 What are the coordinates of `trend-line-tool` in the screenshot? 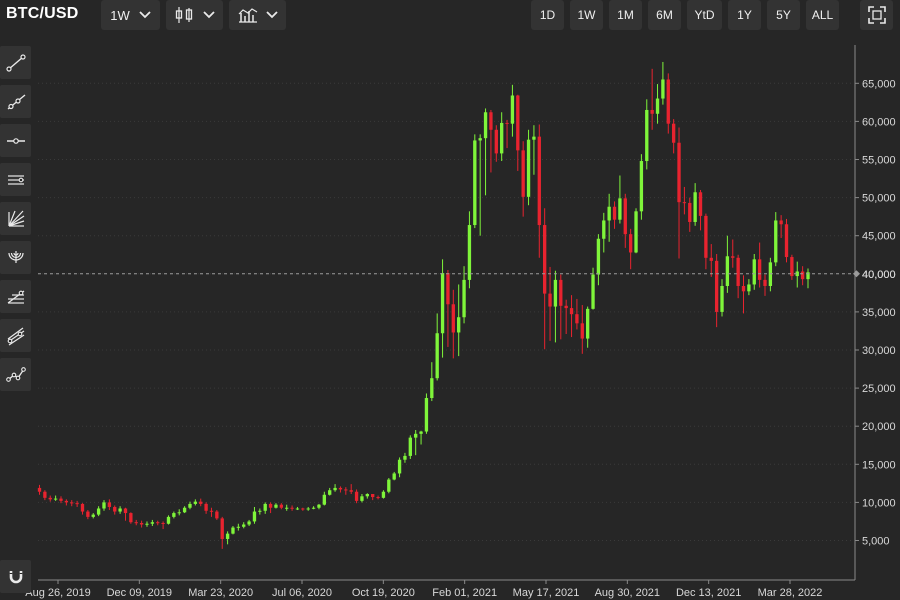 It's located at (15, 62).